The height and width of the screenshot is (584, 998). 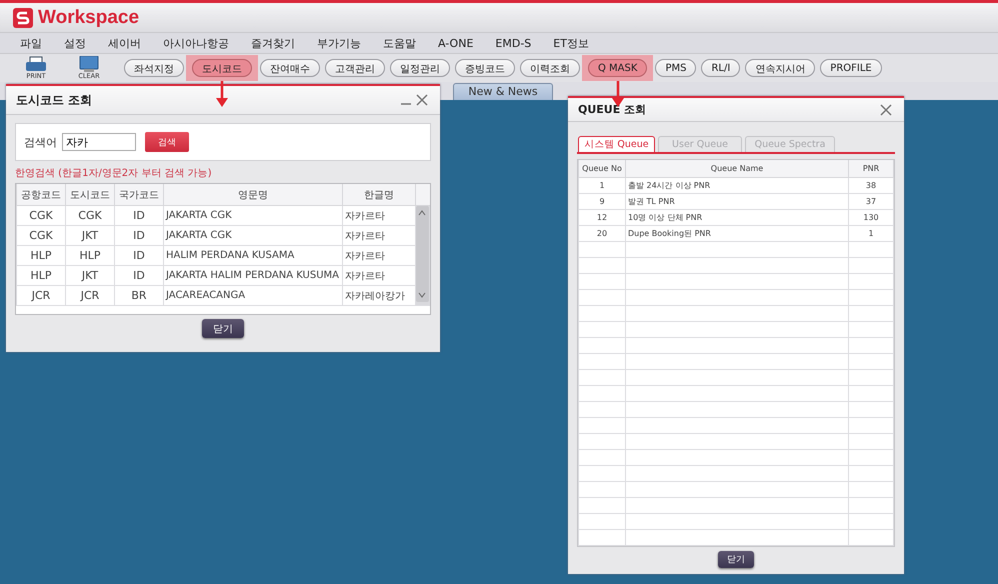 What do you see at coordinates (422, 254) in the screenshot?
I see `scrollbar` at bounding box center [422, 254].